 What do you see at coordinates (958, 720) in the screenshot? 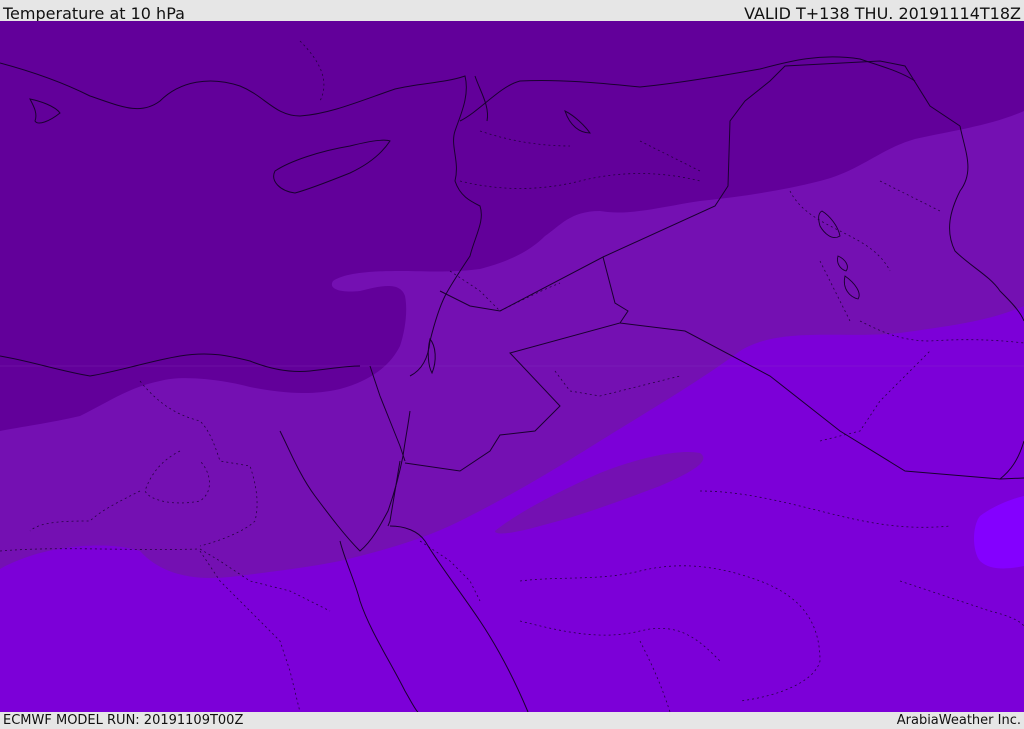
I see `credit-label: ArabiaWeather Inc.` at bounding box center [958, 720].